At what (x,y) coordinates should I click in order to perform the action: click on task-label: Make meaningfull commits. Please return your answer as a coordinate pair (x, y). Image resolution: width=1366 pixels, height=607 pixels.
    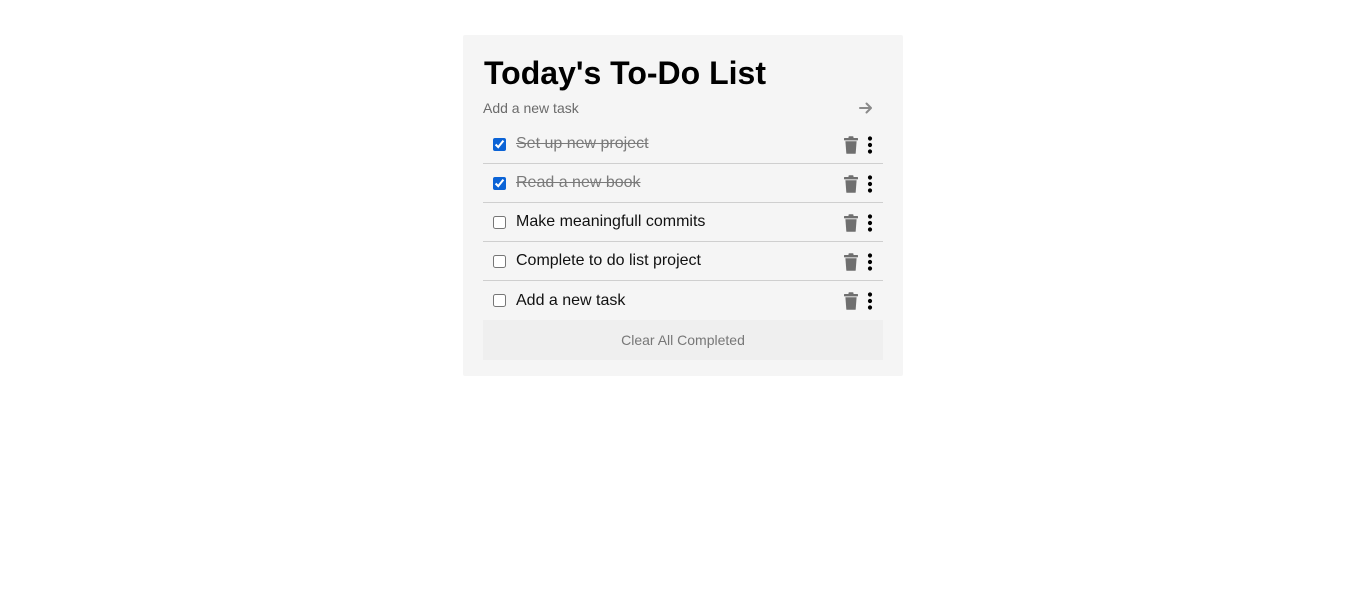
    Looking at the image, I should click on (699, 222).